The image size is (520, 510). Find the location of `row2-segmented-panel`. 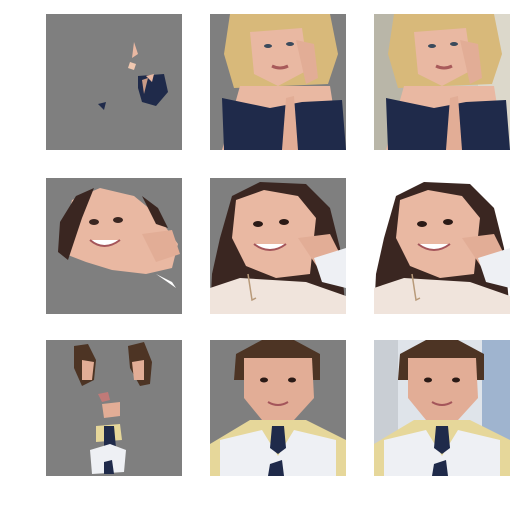

row2-segmented-panel is located at coordinates (278, 246).